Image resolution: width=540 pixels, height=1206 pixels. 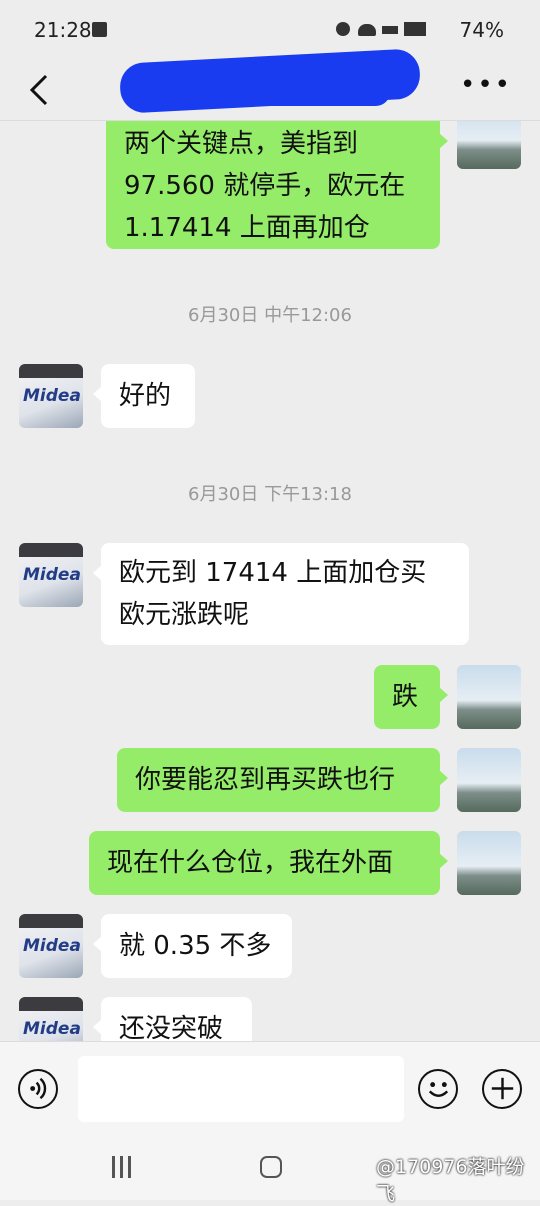 I want to click on message-line: 97.560 就停手，欧元在, so click(x=265, y=186).